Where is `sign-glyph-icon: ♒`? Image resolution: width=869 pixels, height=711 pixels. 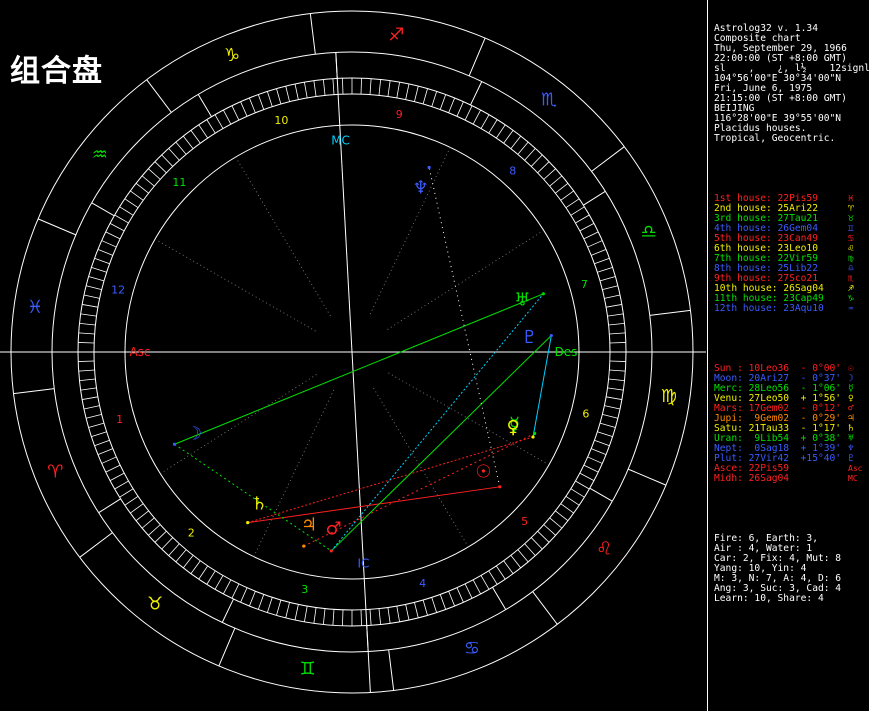 sign-glyph-icon: ♒ is located at coordinates (100, 155).